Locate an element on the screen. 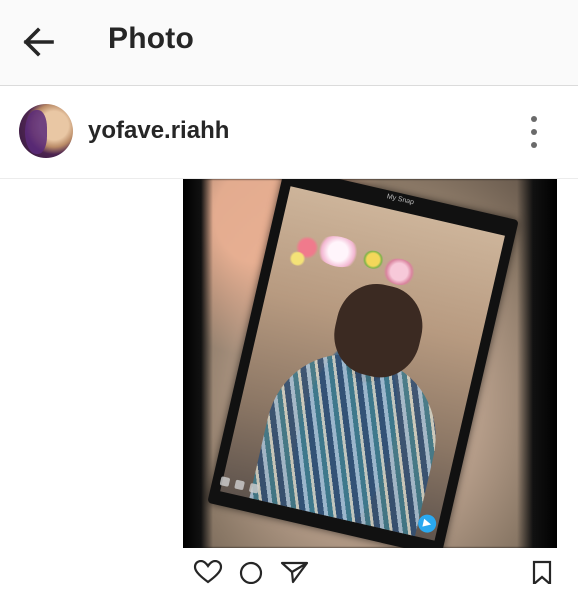 The image size is (578, 589). flower-crown-icon is located at coordinates (338, 251).